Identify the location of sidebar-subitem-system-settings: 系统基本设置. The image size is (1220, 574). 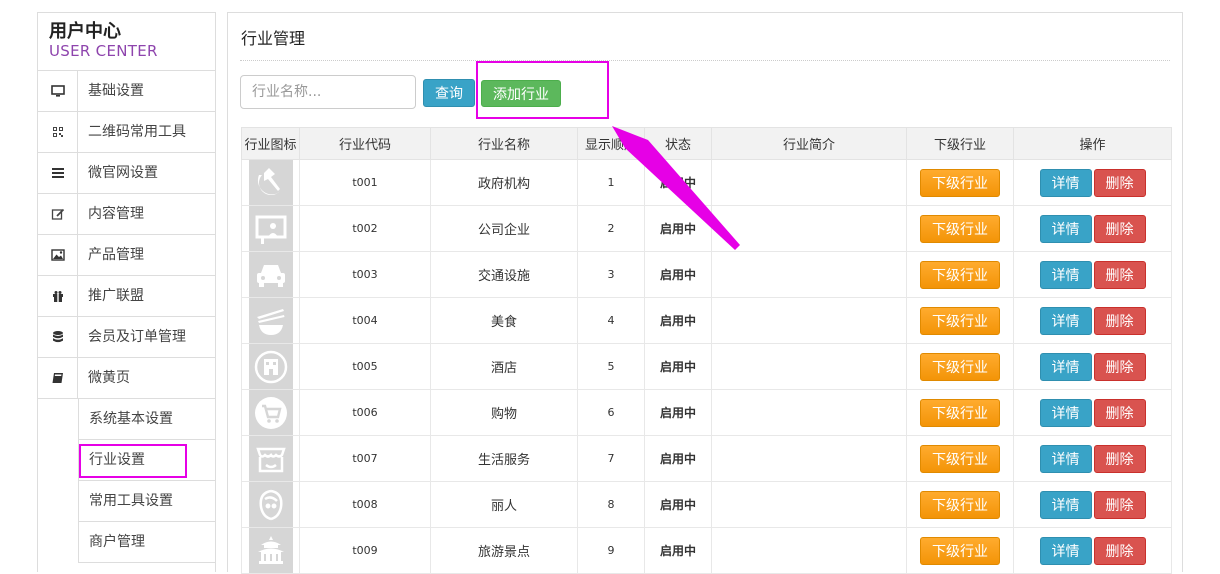
(146, 419).